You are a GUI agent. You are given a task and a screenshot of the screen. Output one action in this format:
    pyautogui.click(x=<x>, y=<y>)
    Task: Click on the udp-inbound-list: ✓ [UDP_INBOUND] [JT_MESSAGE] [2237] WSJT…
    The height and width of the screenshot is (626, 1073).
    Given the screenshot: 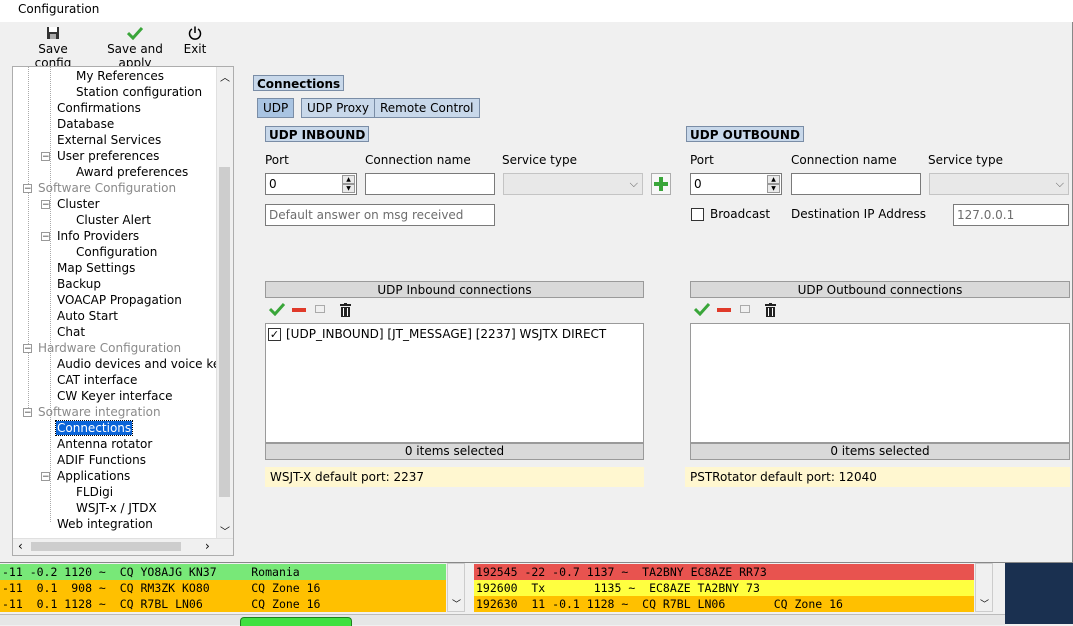 What is the action you would take?
    pyautogui.click(x=454, y=383)
    